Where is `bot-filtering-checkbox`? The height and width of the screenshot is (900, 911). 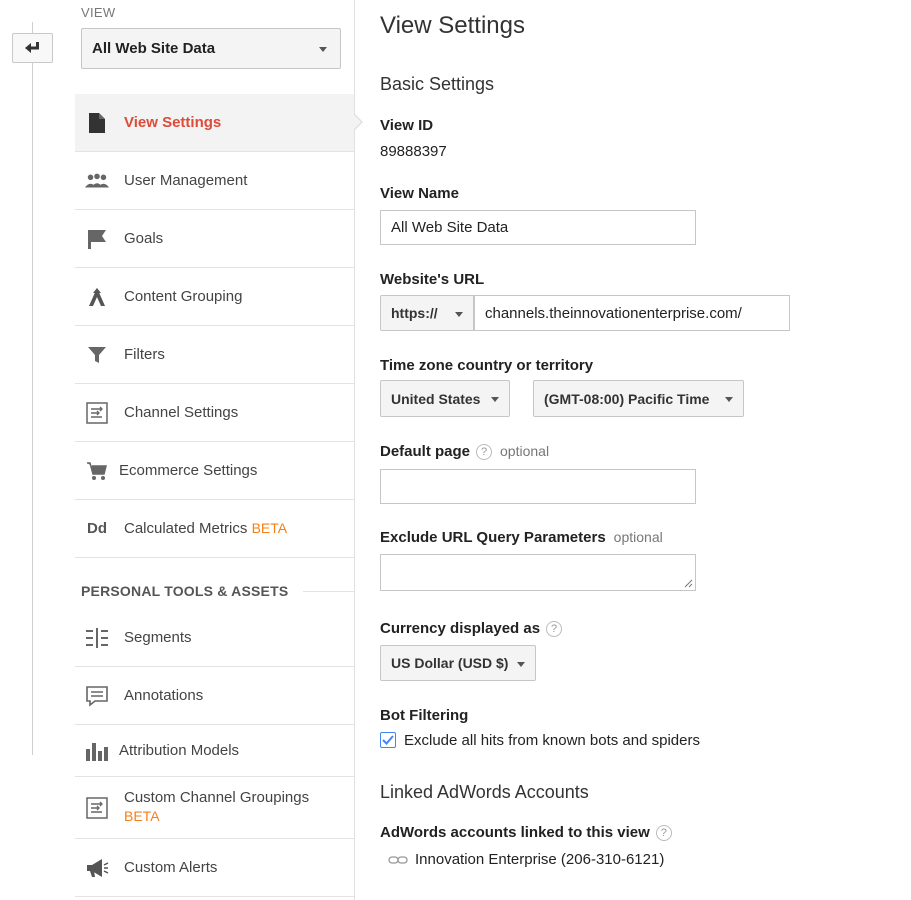 bot-filtering-checkbox is located at coordinates (388, 740).